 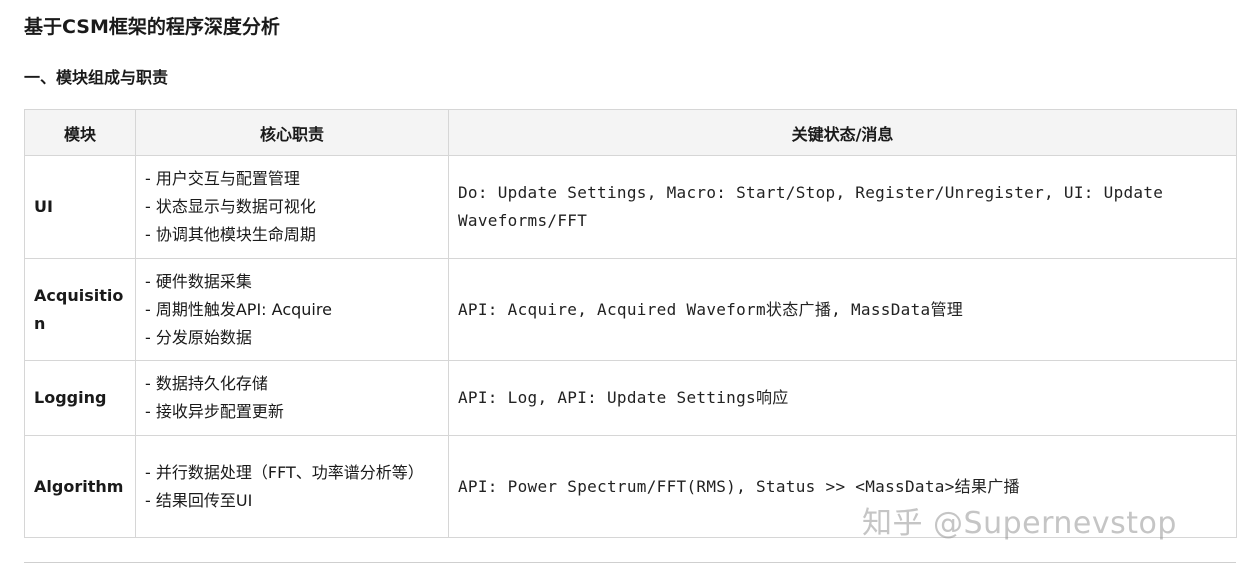 I want to click on header-module: 模块, so click(x=80, y=132).